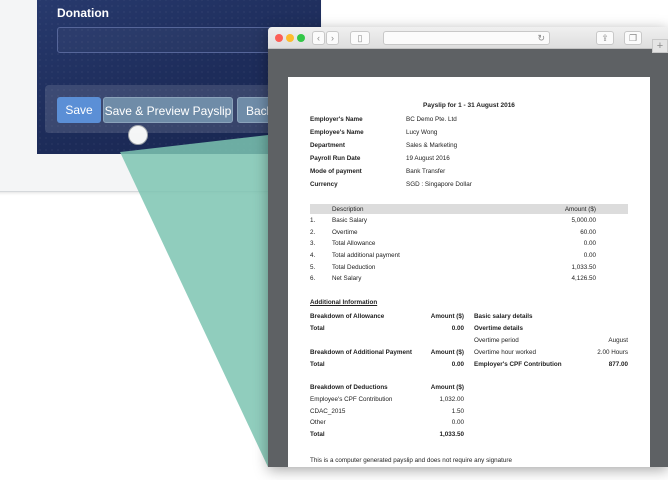 The image size is (668, 480). What do you see at coordinates (612, 352) in the screenshot?
I see `overtime-hours-value: 2.00 Hours` at bounding box center [612, 352].